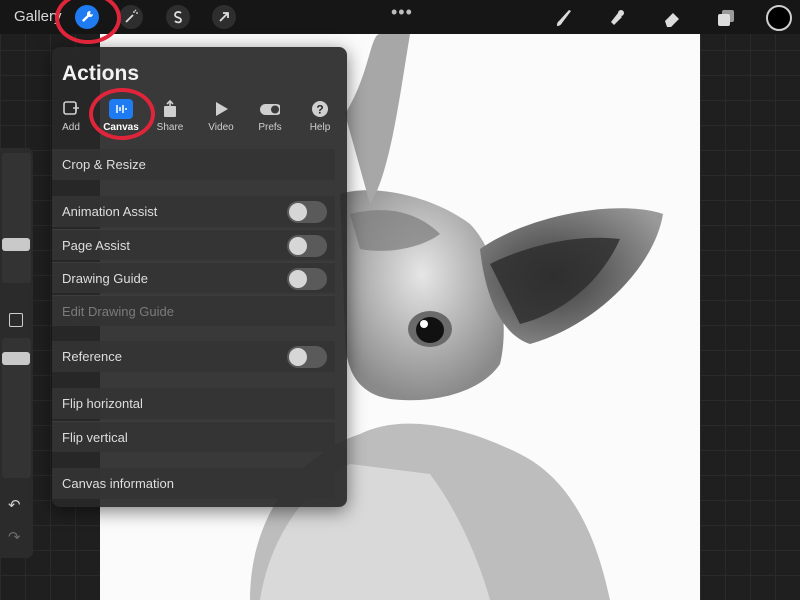  Describe the element at coordinates (118, 483) in the screenshot. I see `item-label: Canvas information` at that location.